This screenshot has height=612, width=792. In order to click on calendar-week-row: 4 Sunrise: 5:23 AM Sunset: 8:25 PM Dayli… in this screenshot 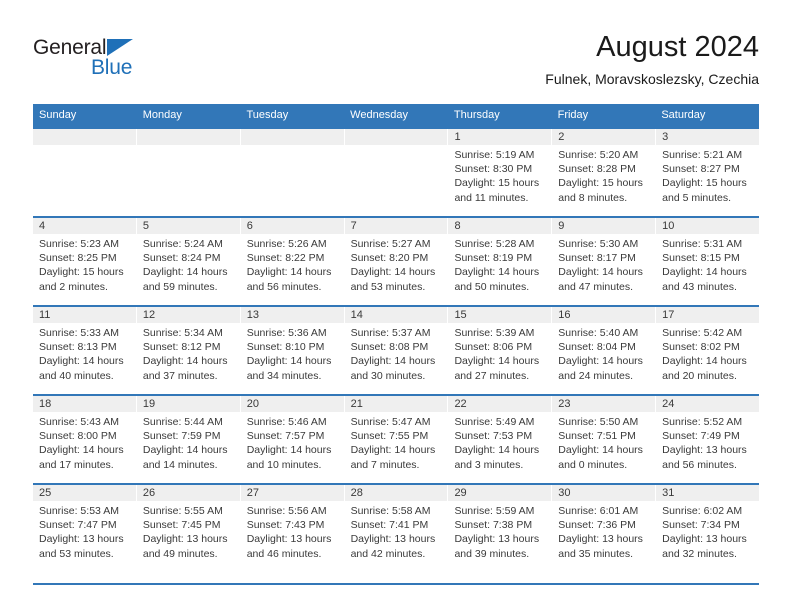, I will do `click(396, 260)`.